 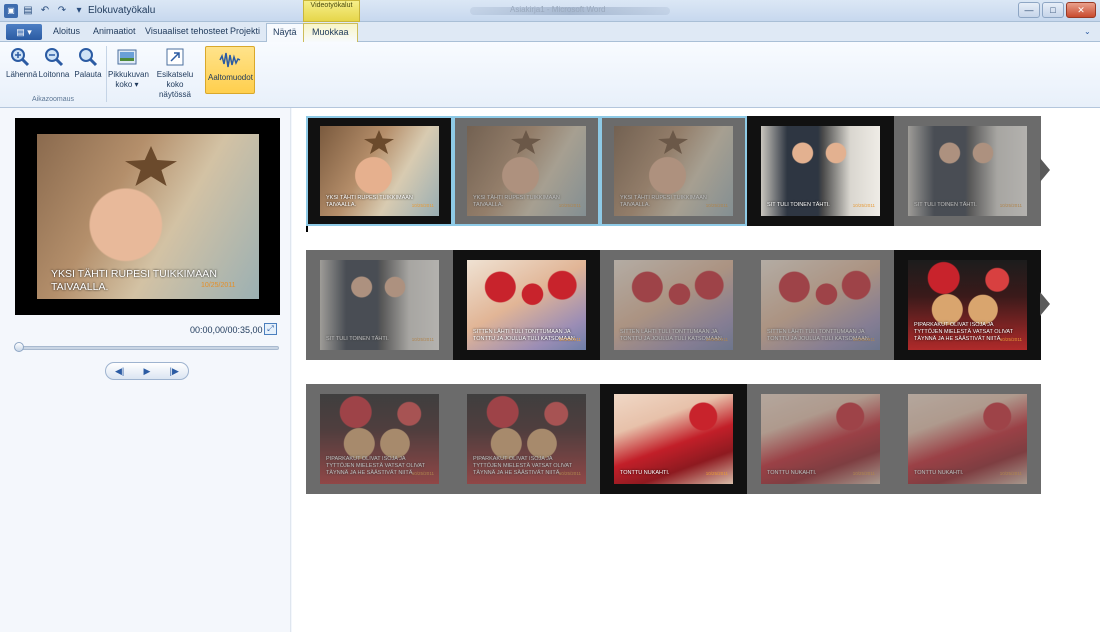 What do you see at coordinates (230, 70) in the screenshot?
I see `waveform-button: Aaltomuodot` at bounding box center [230, 70].